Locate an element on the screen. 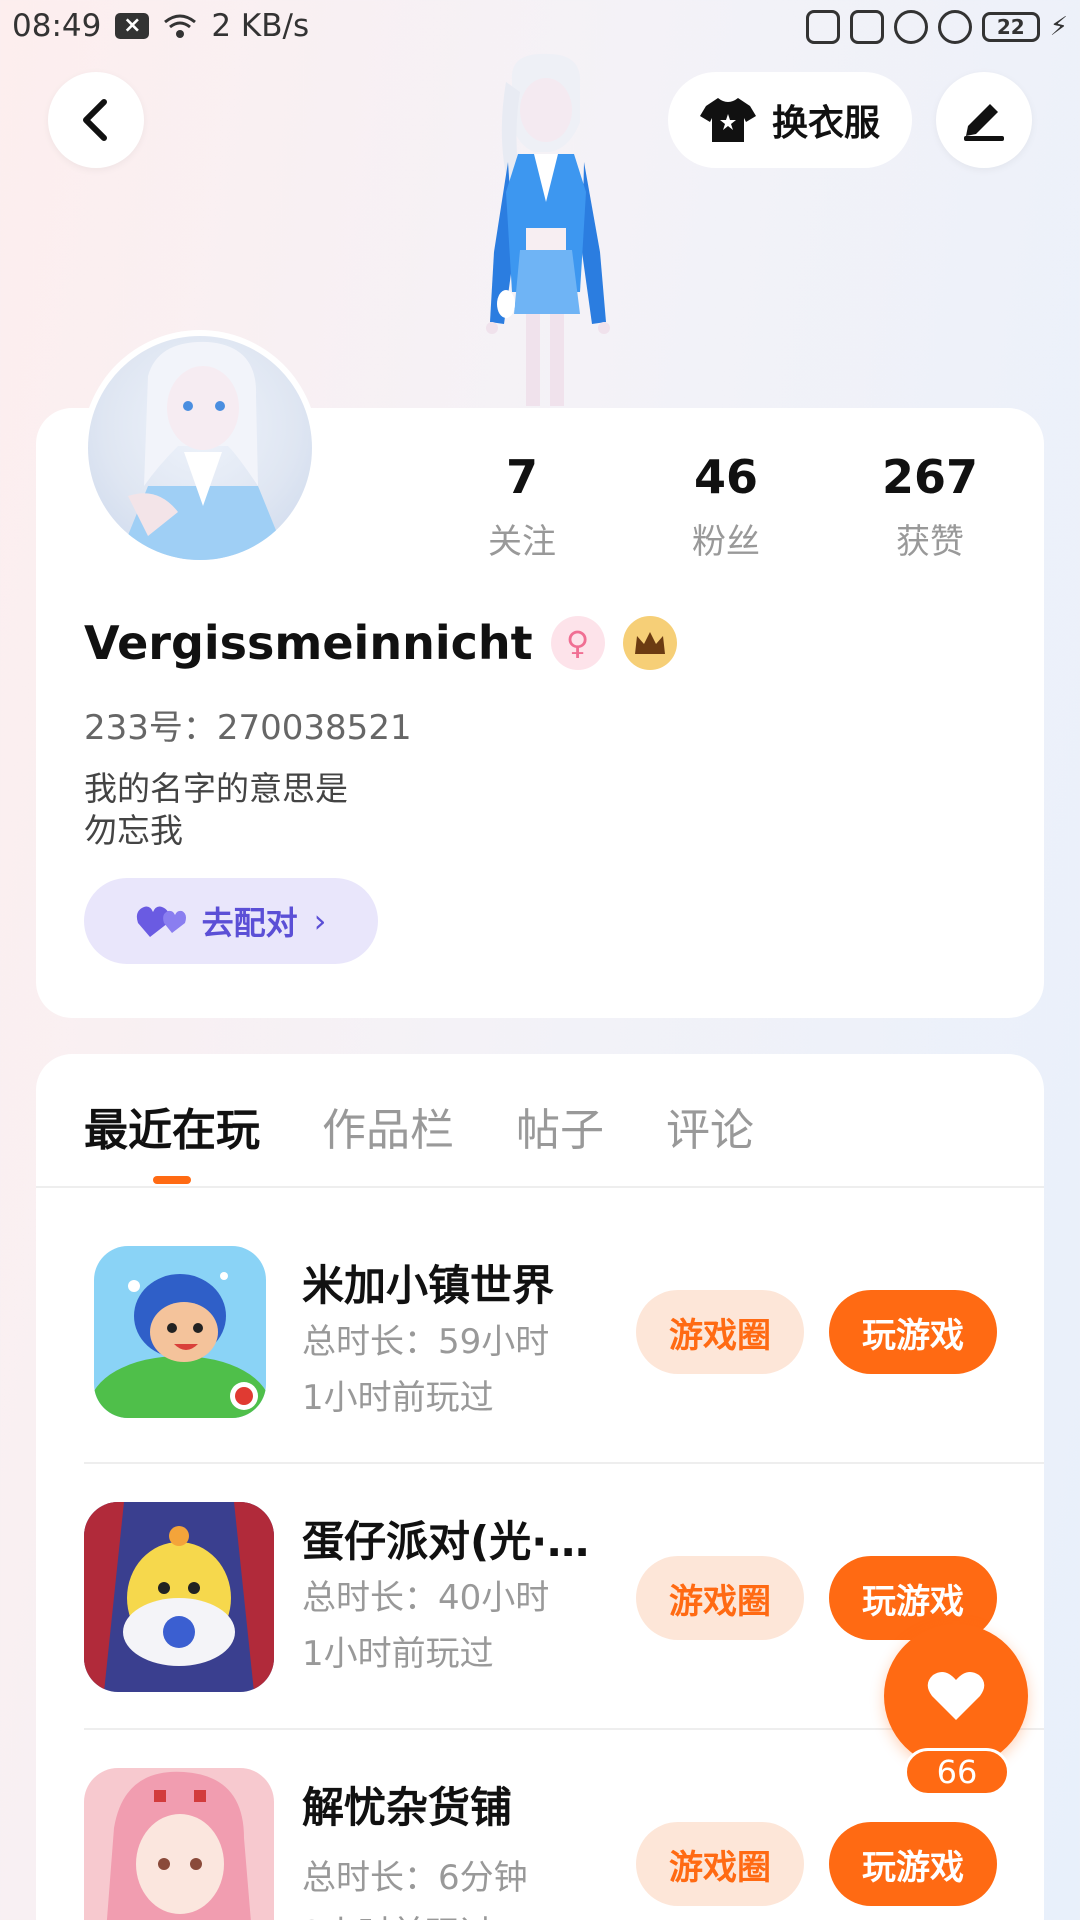 This screenshot has height=1920, width=1080. likes-count: 267 is located at coordinates (930, 477).